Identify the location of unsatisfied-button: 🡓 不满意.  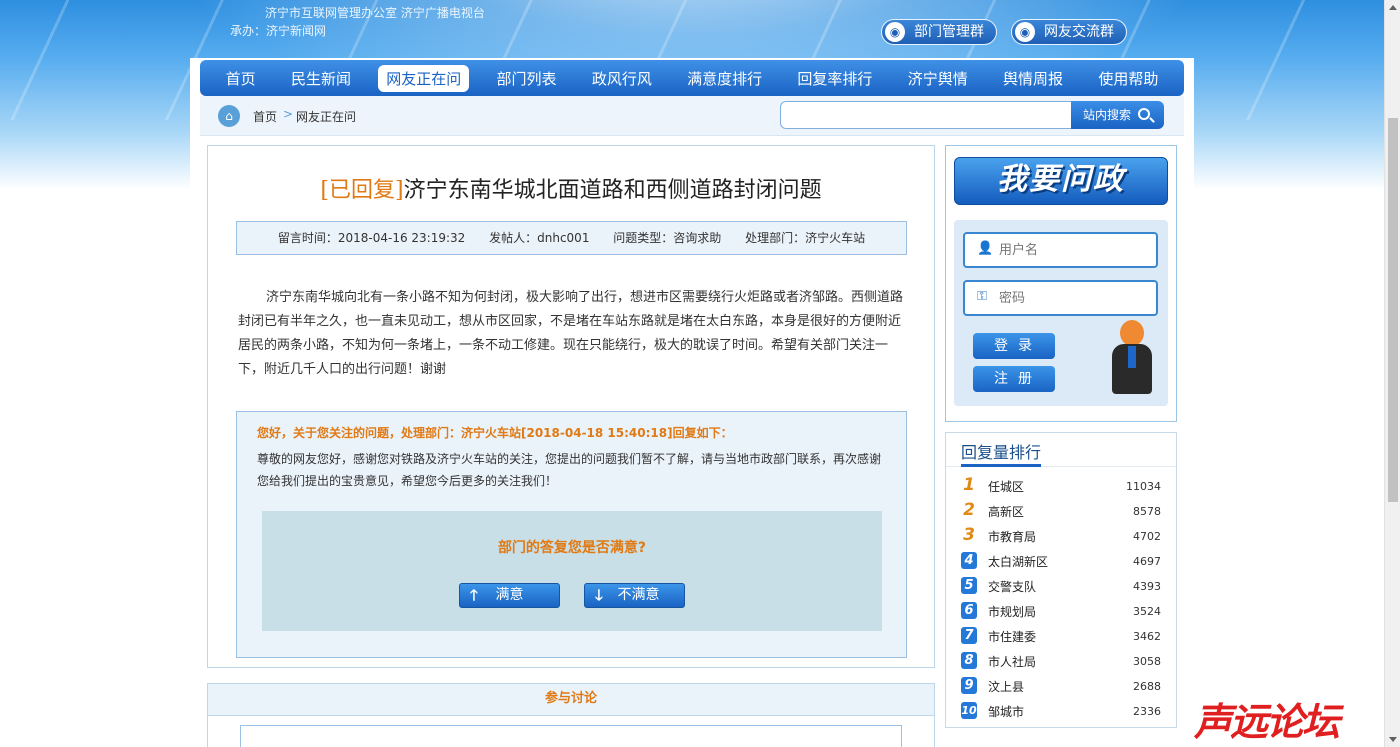
(634, 595).